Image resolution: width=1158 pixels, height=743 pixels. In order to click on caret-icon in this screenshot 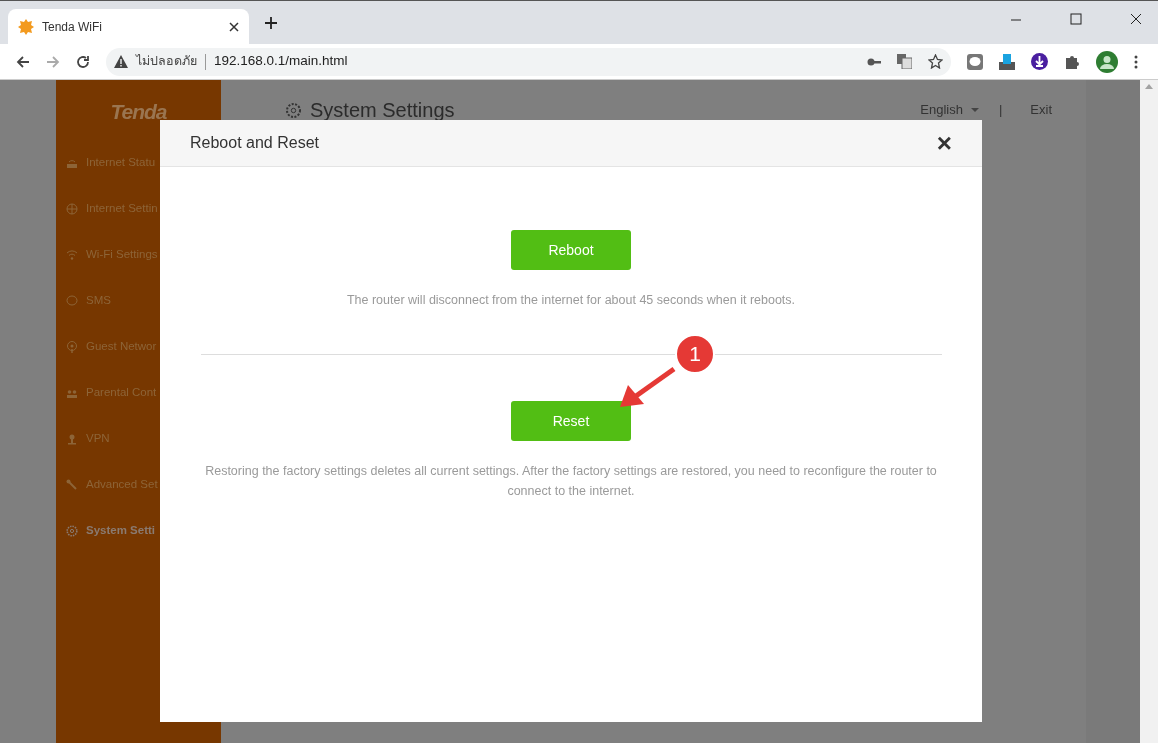, I will do `click(974, 110)`.